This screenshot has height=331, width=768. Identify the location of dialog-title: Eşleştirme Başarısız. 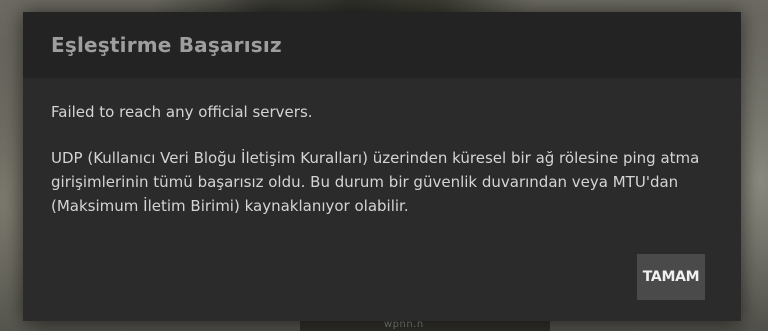
(166, 45).